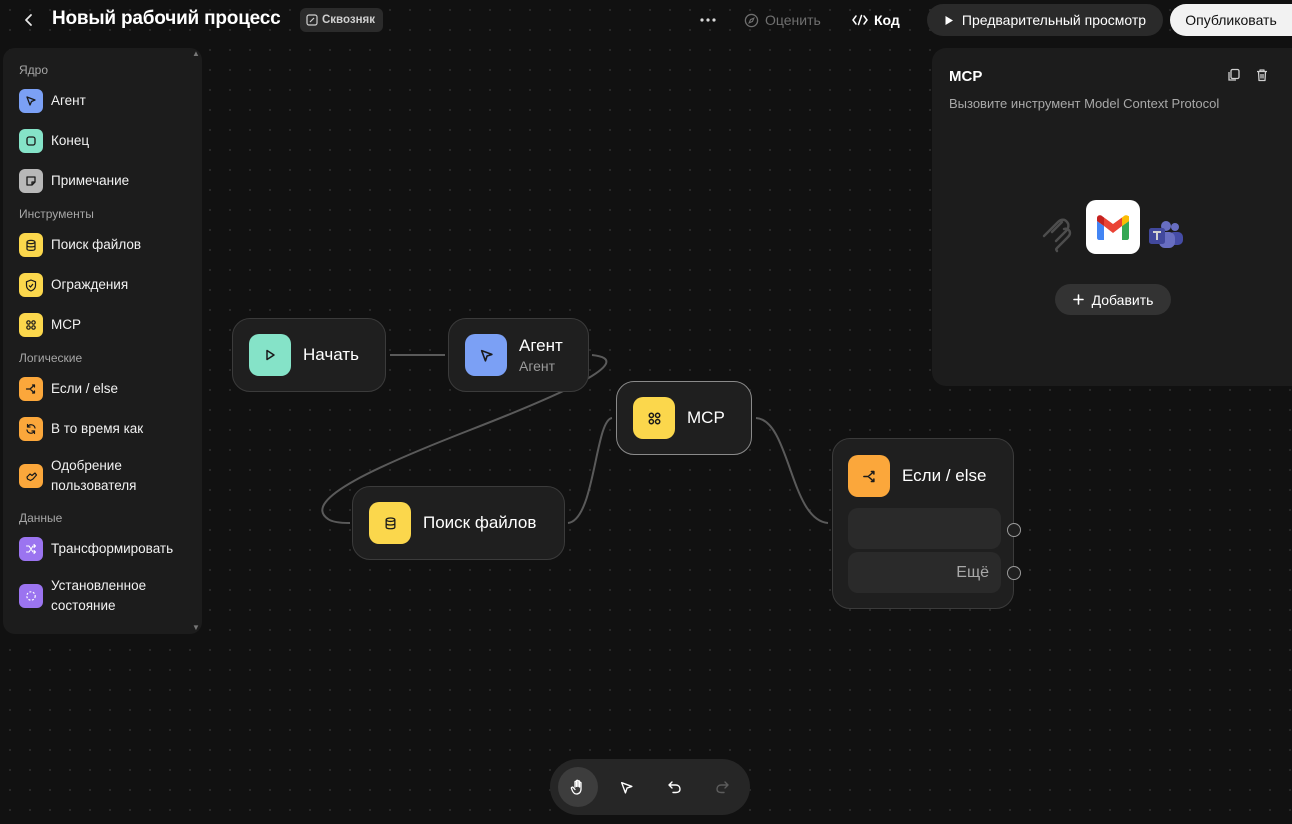 The image size is (1292, 824). I want to click on node-header: Если / else, so click(917, 476).